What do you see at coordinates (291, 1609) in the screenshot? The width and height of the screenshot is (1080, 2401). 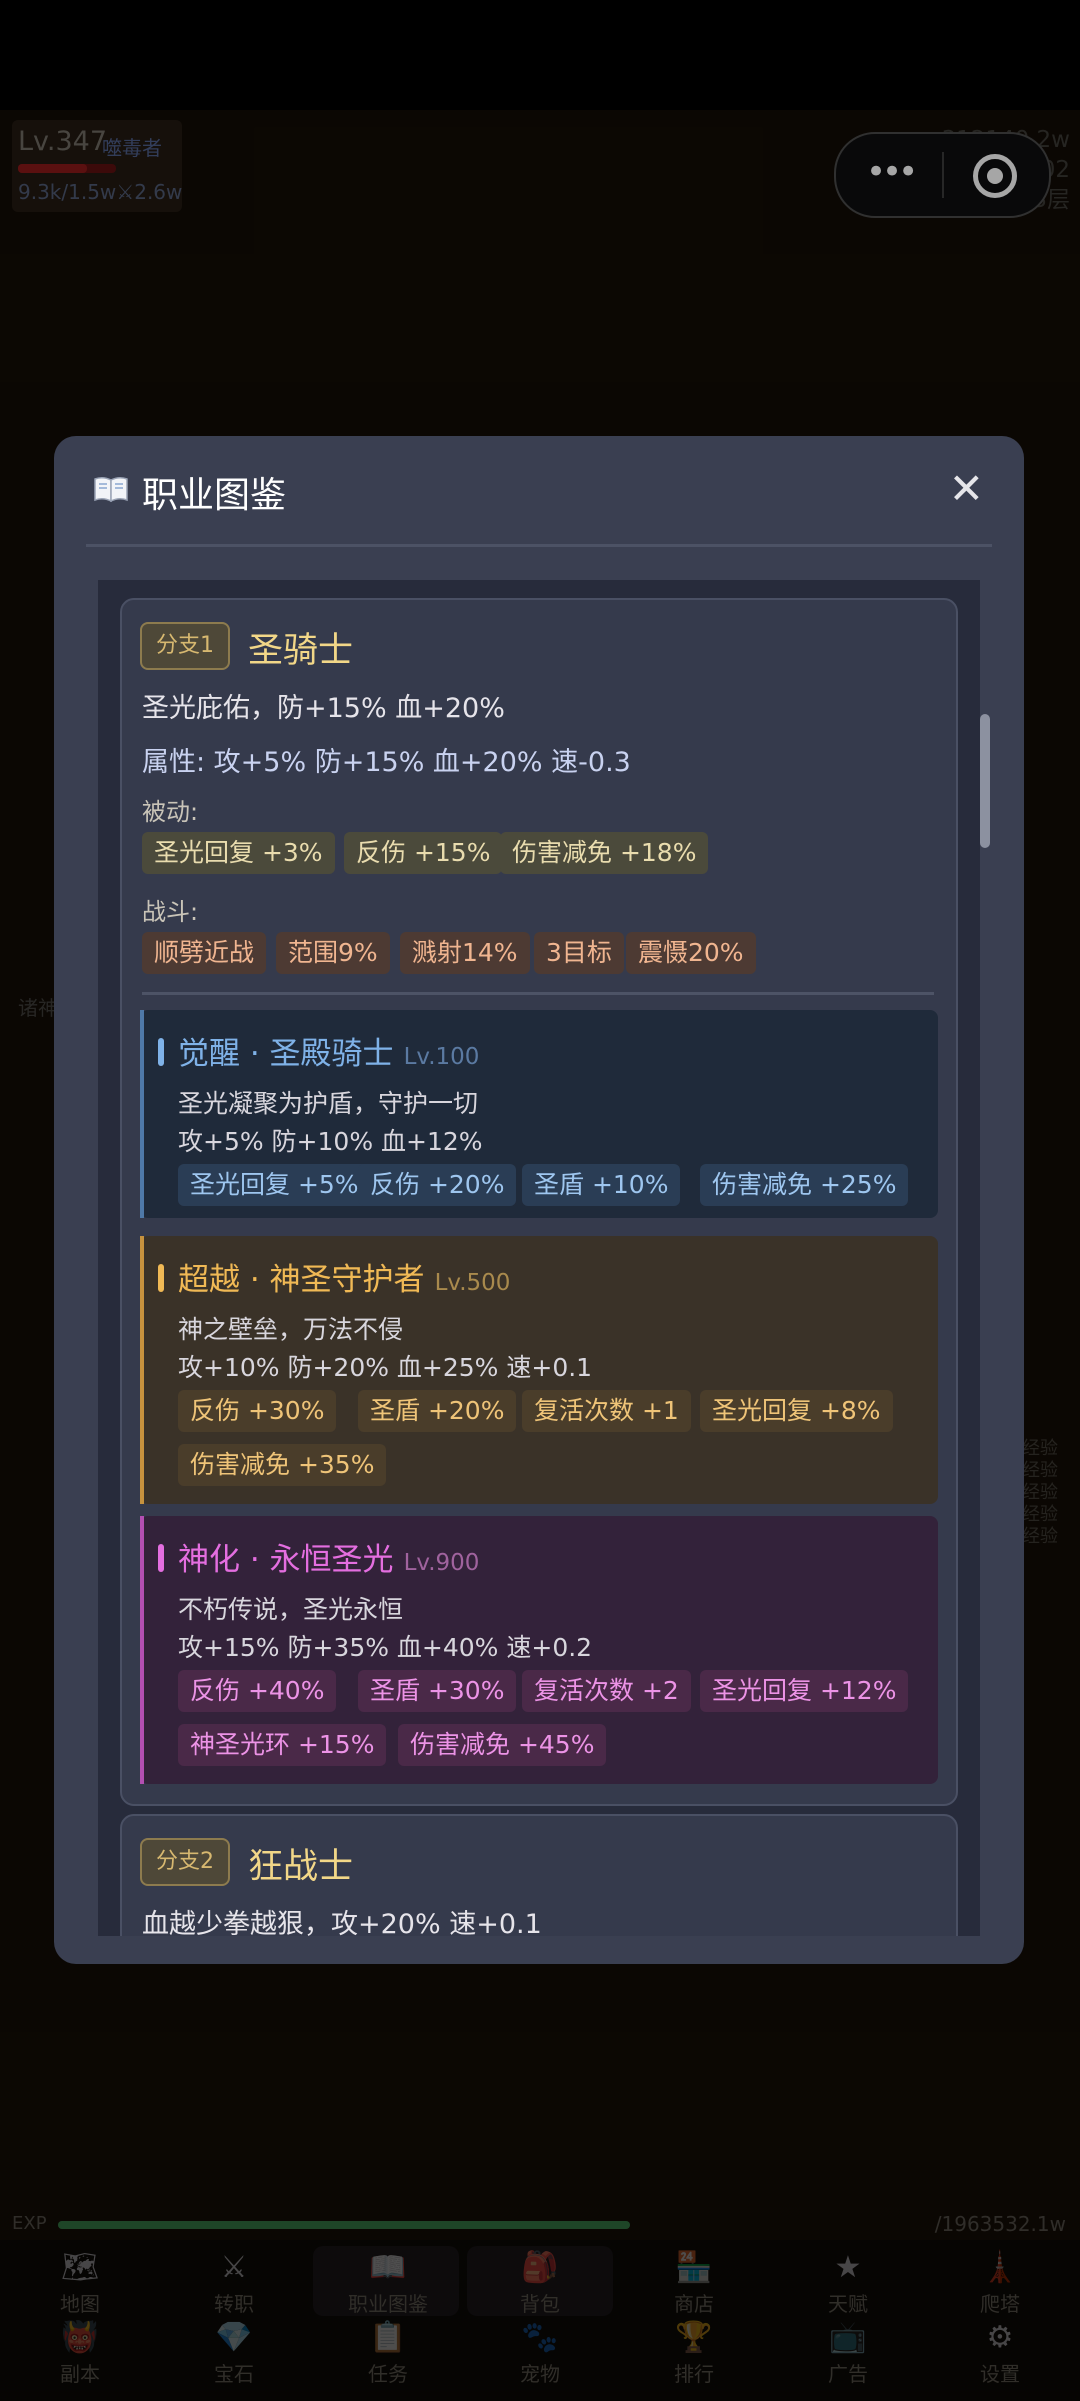 I see `stage-desc: 不朽传说，圣光永恒` at bounding box center [291, 1609].